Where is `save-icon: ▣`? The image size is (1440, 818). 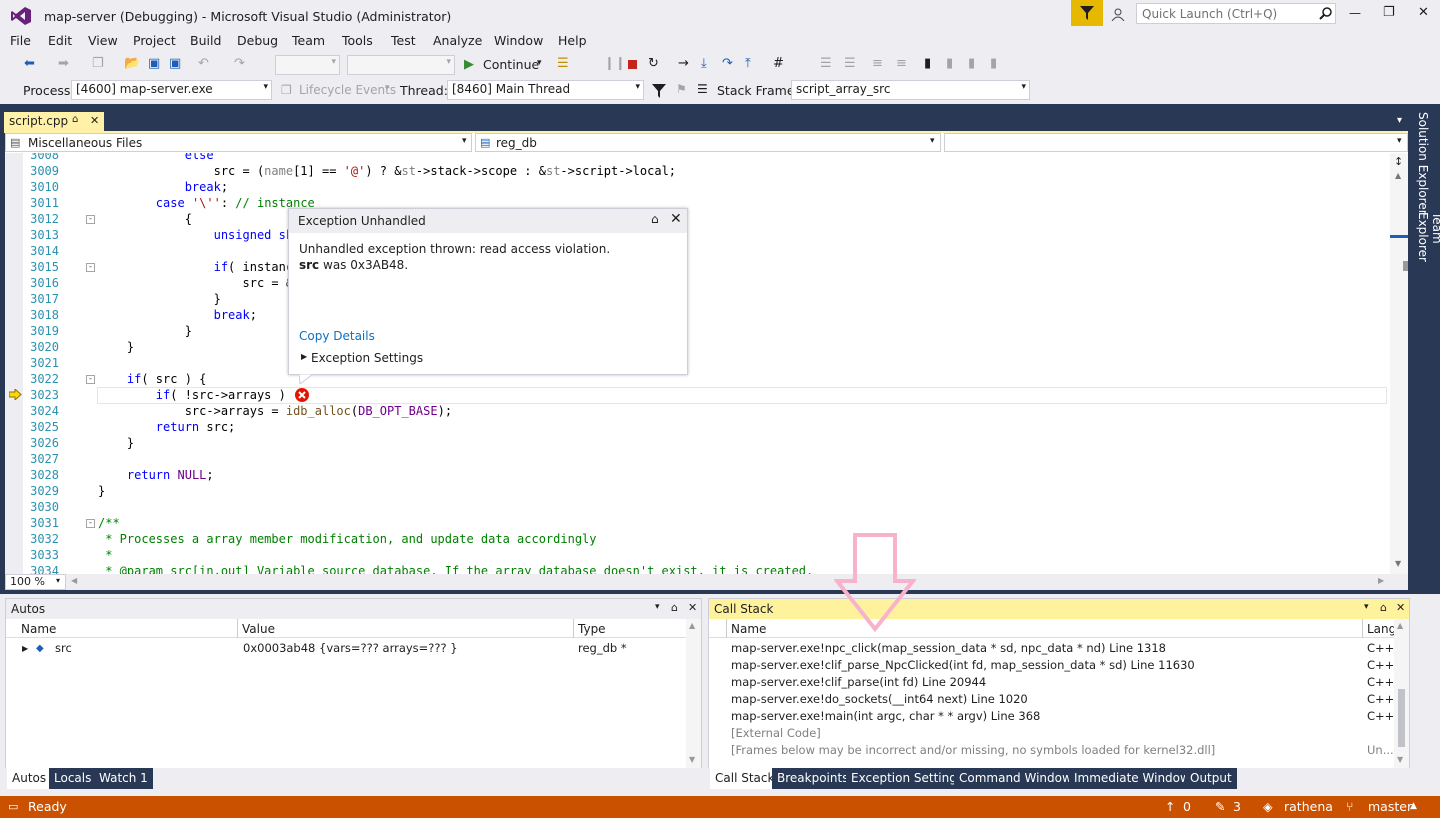
save-icon: ▣ is located at coordinates (154, 63).